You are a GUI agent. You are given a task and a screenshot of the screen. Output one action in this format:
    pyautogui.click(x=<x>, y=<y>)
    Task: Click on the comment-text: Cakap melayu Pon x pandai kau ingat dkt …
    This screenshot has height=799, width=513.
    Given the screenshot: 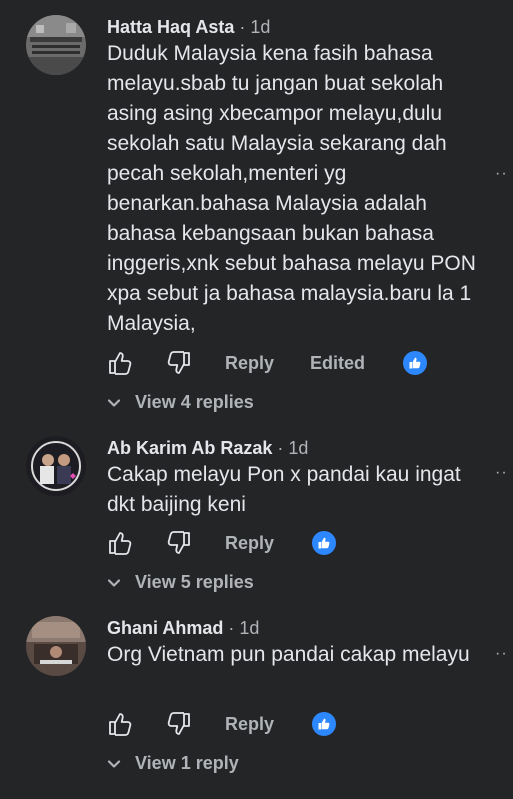 What is the action you would take?
    pyautogui.click(x=284, y=489)
    